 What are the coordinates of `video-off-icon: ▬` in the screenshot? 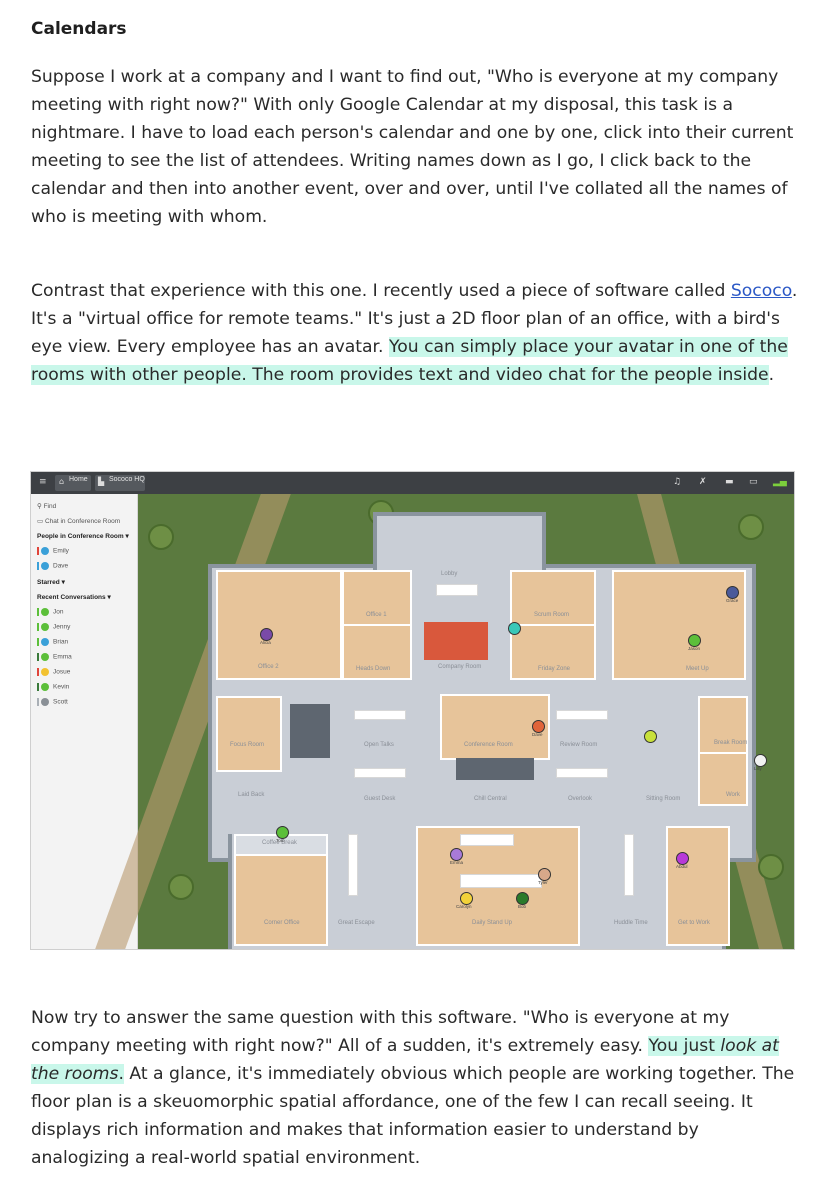 It's located at (729, 482).